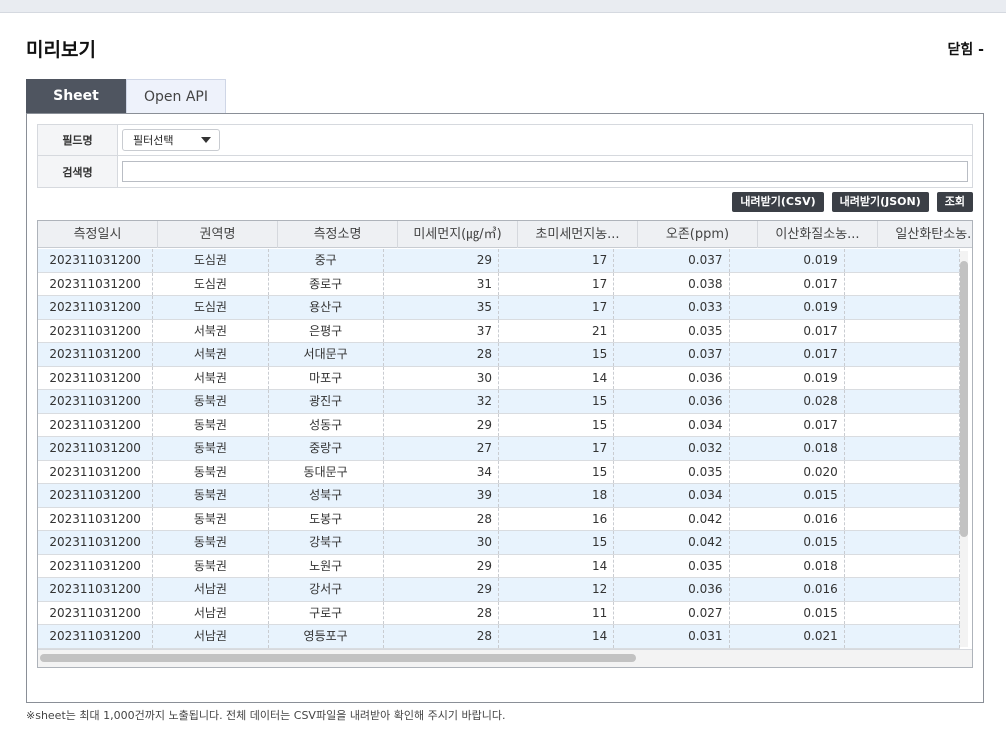  Describe the element at coordinates (441, 542) in the screenshot. I see `table-cell: 30` at that location.